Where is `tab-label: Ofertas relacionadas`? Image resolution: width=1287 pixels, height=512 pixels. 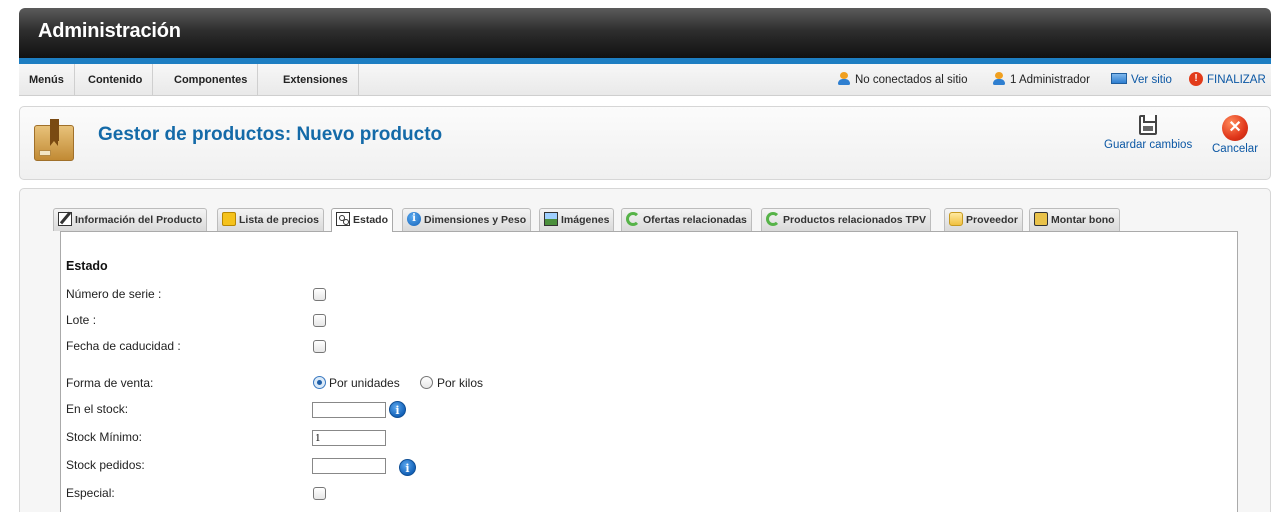
tab-label: Ofertas relacionadas is located at coordinates (695, 220).